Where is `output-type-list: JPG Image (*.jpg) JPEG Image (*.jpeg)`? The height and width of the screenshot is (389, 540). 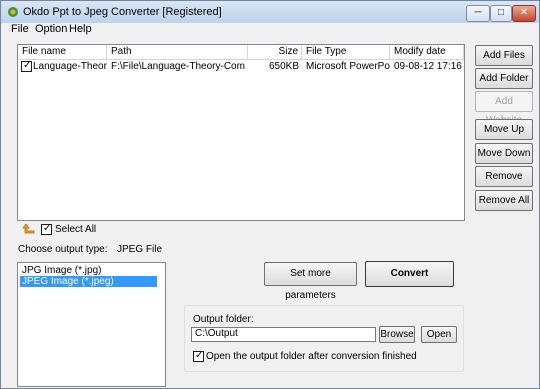 output-type-list: JPG Image (*.jpg) JPEG Image (*.jpeg) is located at coordinates (91, 324).